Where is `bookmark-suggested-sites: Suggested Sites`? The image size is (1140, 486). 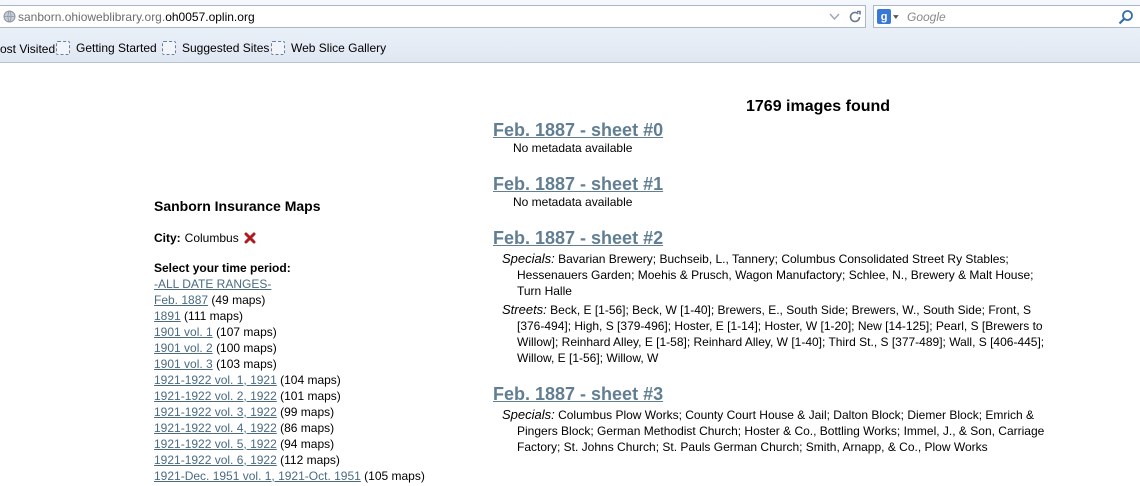 bookmark-suggested-sites: Suggested Sites is located at coordinates (215, 48).